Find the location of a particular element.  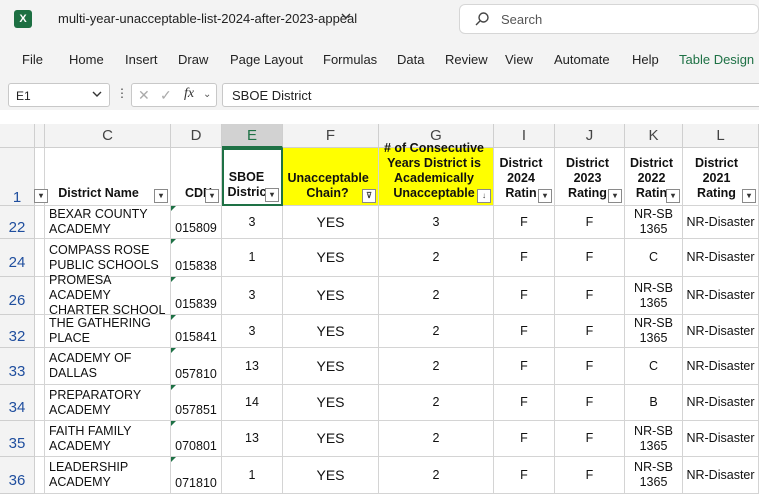

row-header-1: 1 is located at coordinates (17, 177).